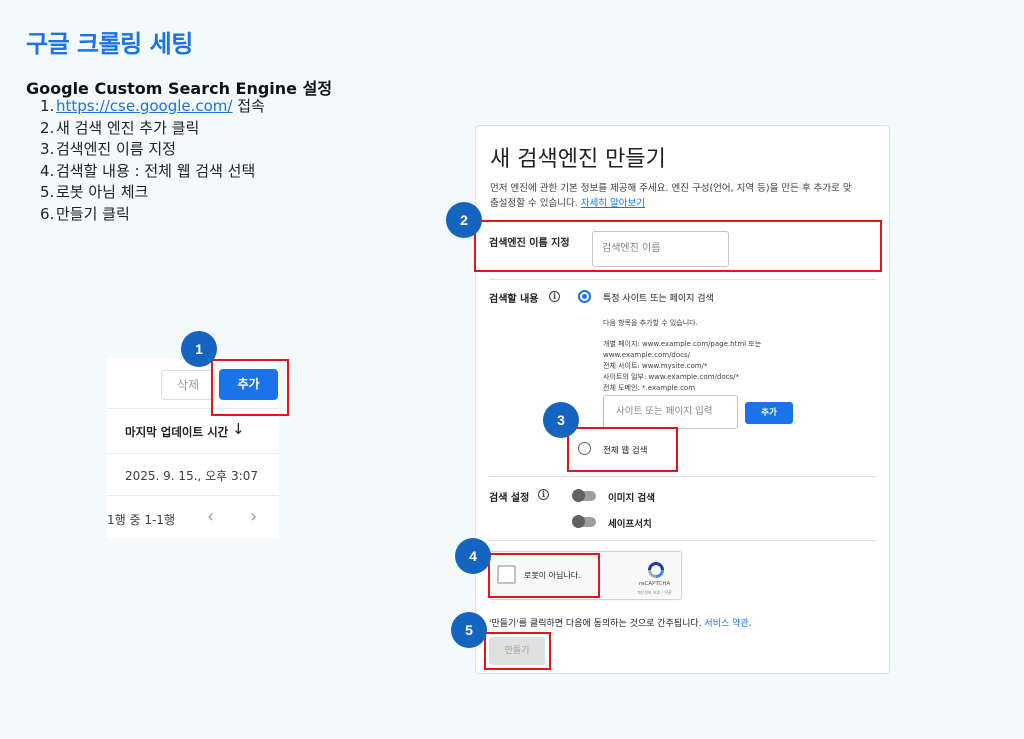 Image resolution: width=1024 pixels, height=739 pixels. Describe the element at coordinates (630, 524) in the screenshot. I see `safesearch-label: 세이프서치` at that location.